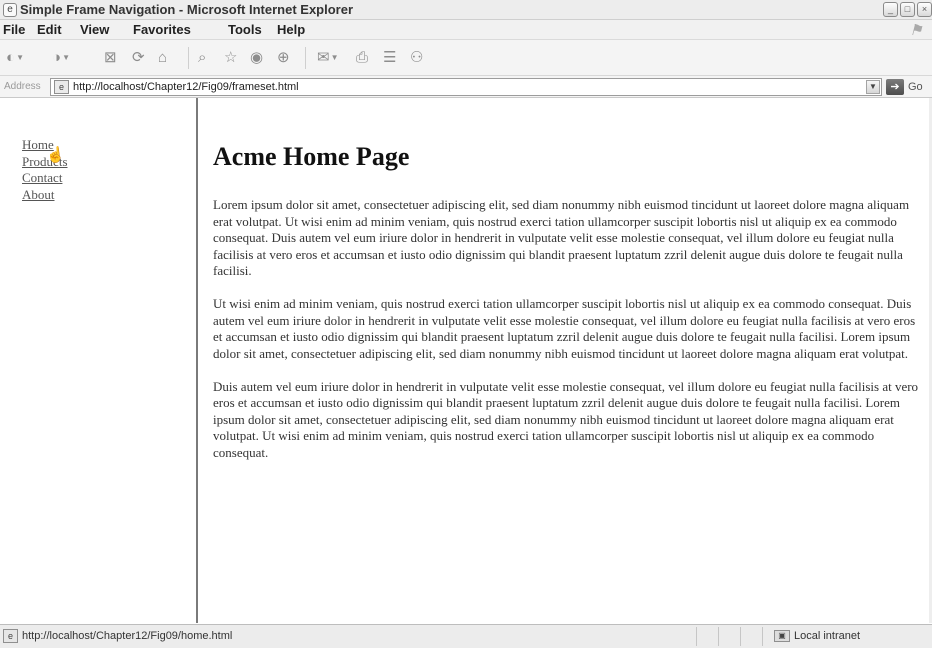 The width and height of the screenshot is (932, 648). I want to click on go-button-label: Go, so click(915, 87).